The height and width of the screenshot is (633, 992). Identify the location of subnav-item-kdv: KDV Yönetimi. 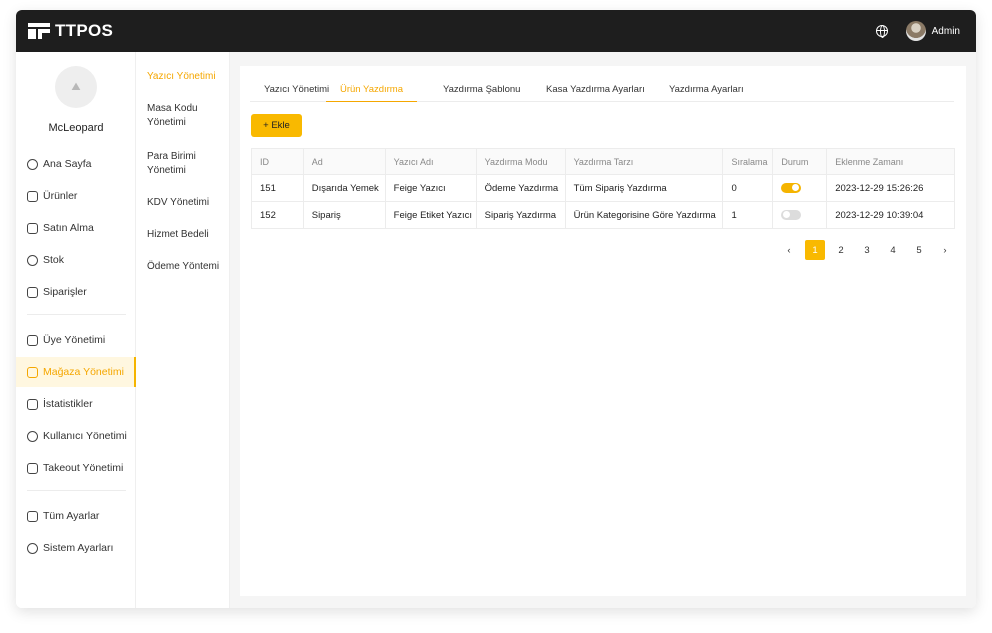
(187, 203).